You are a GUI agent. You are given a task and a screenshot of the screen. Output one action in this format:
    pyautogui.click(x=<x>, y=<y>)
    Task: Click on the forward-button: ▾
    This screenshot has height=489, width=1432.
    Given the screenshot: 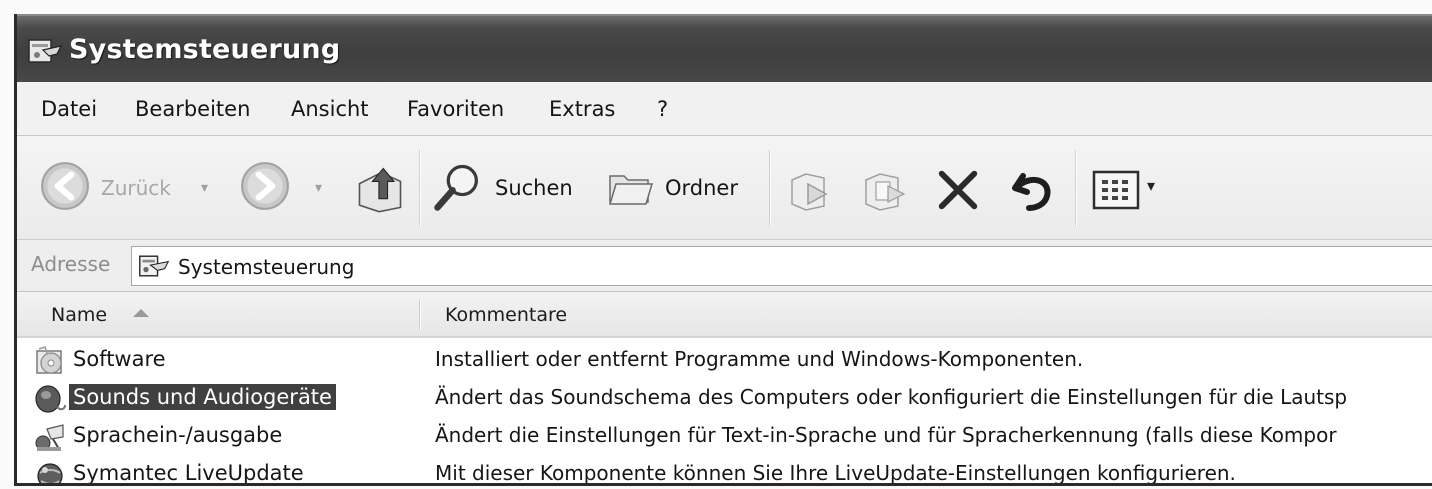 What is the action you would take?
    pyautogui.click(x=289, y=188)
    